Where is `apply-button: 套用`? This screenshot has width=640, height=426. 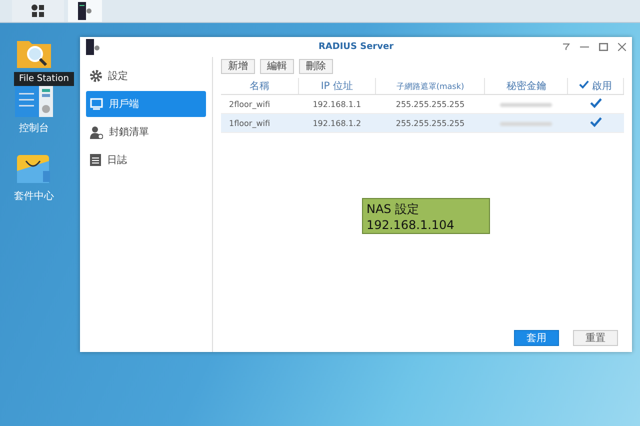
apply-button: 套用 is located at coordinates (536, 338).